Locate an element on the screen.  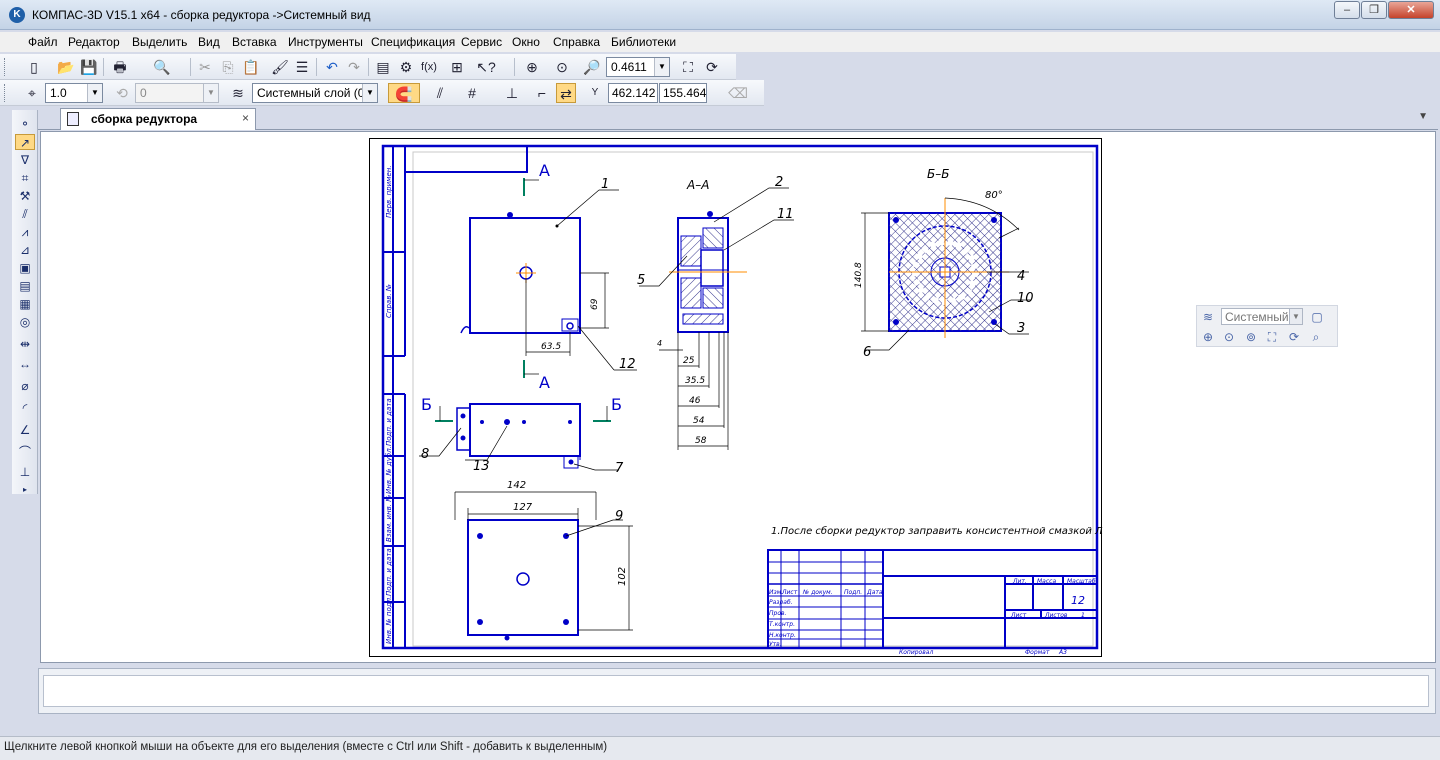
menu-libraries: Библиотеки is located at coordinates (643, 42).